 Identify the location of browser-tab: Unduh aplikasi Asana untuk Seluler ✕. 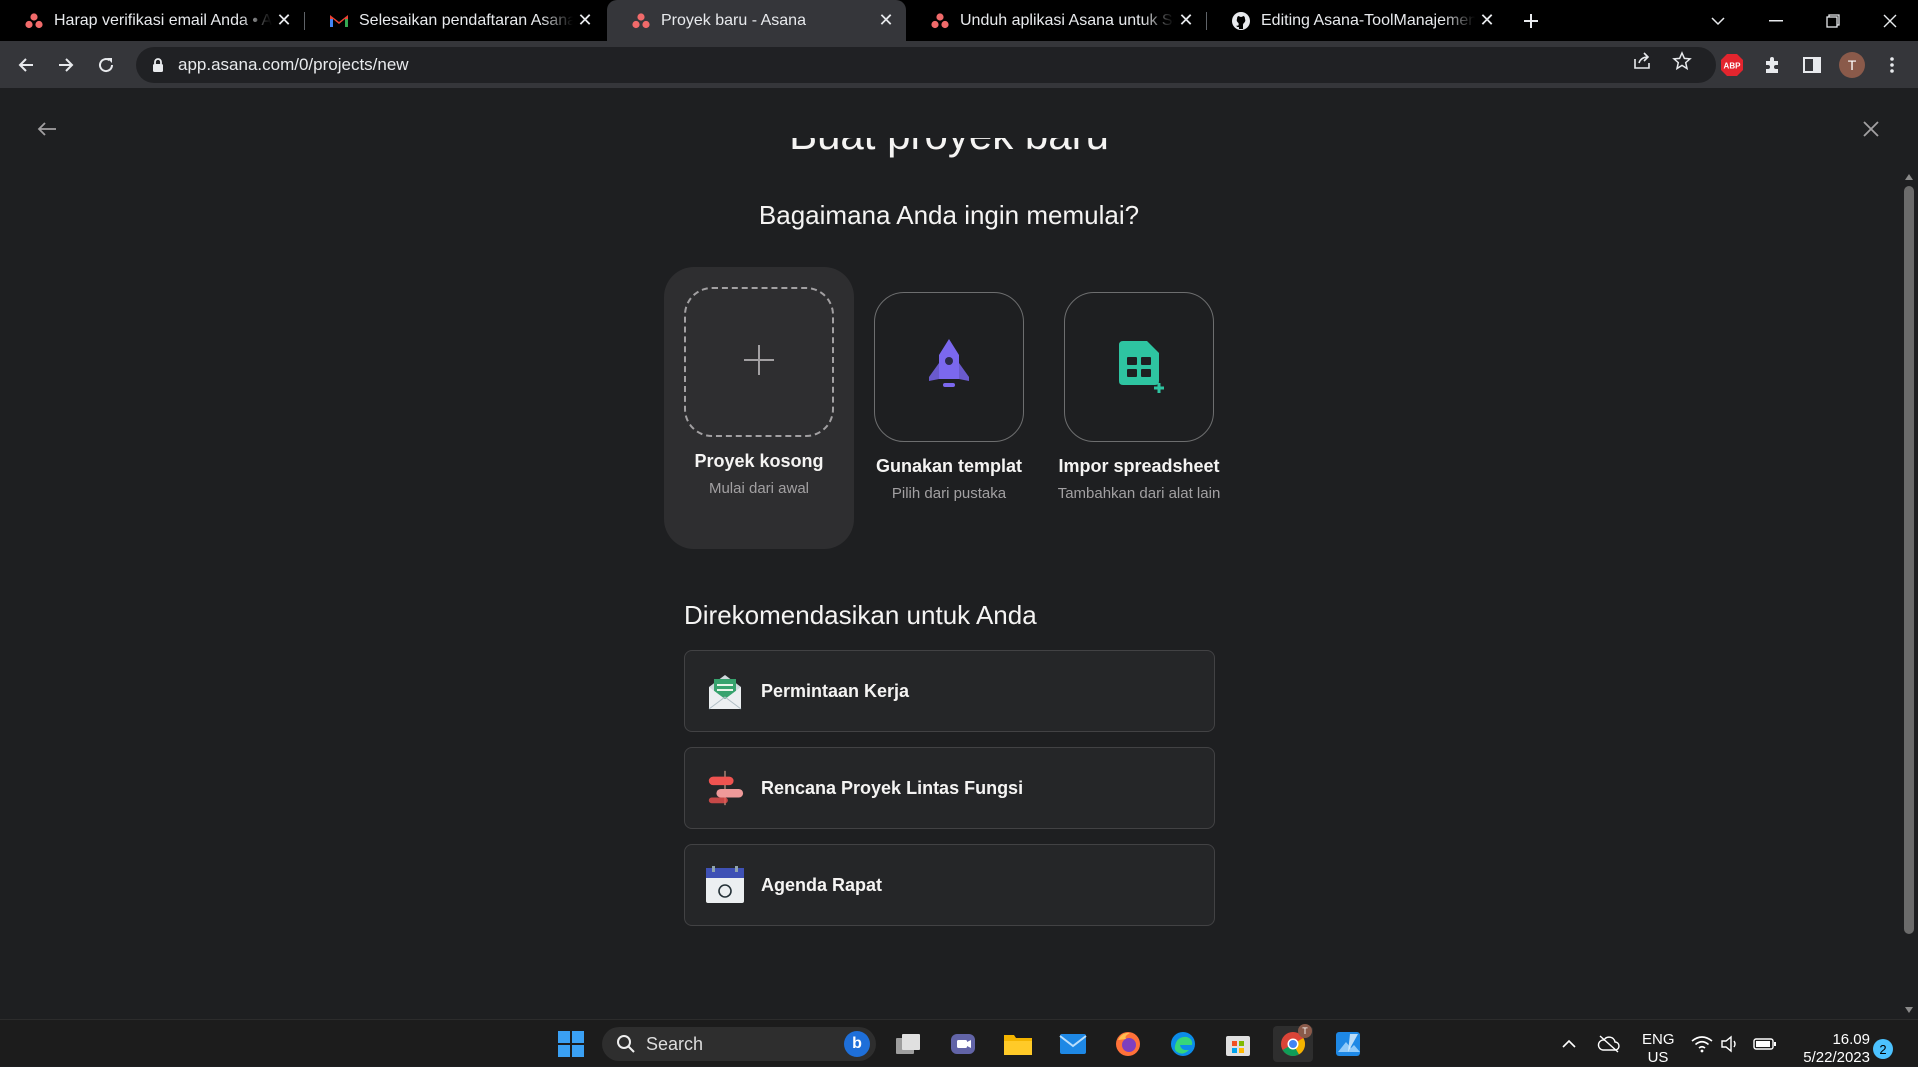
(1056, 20).